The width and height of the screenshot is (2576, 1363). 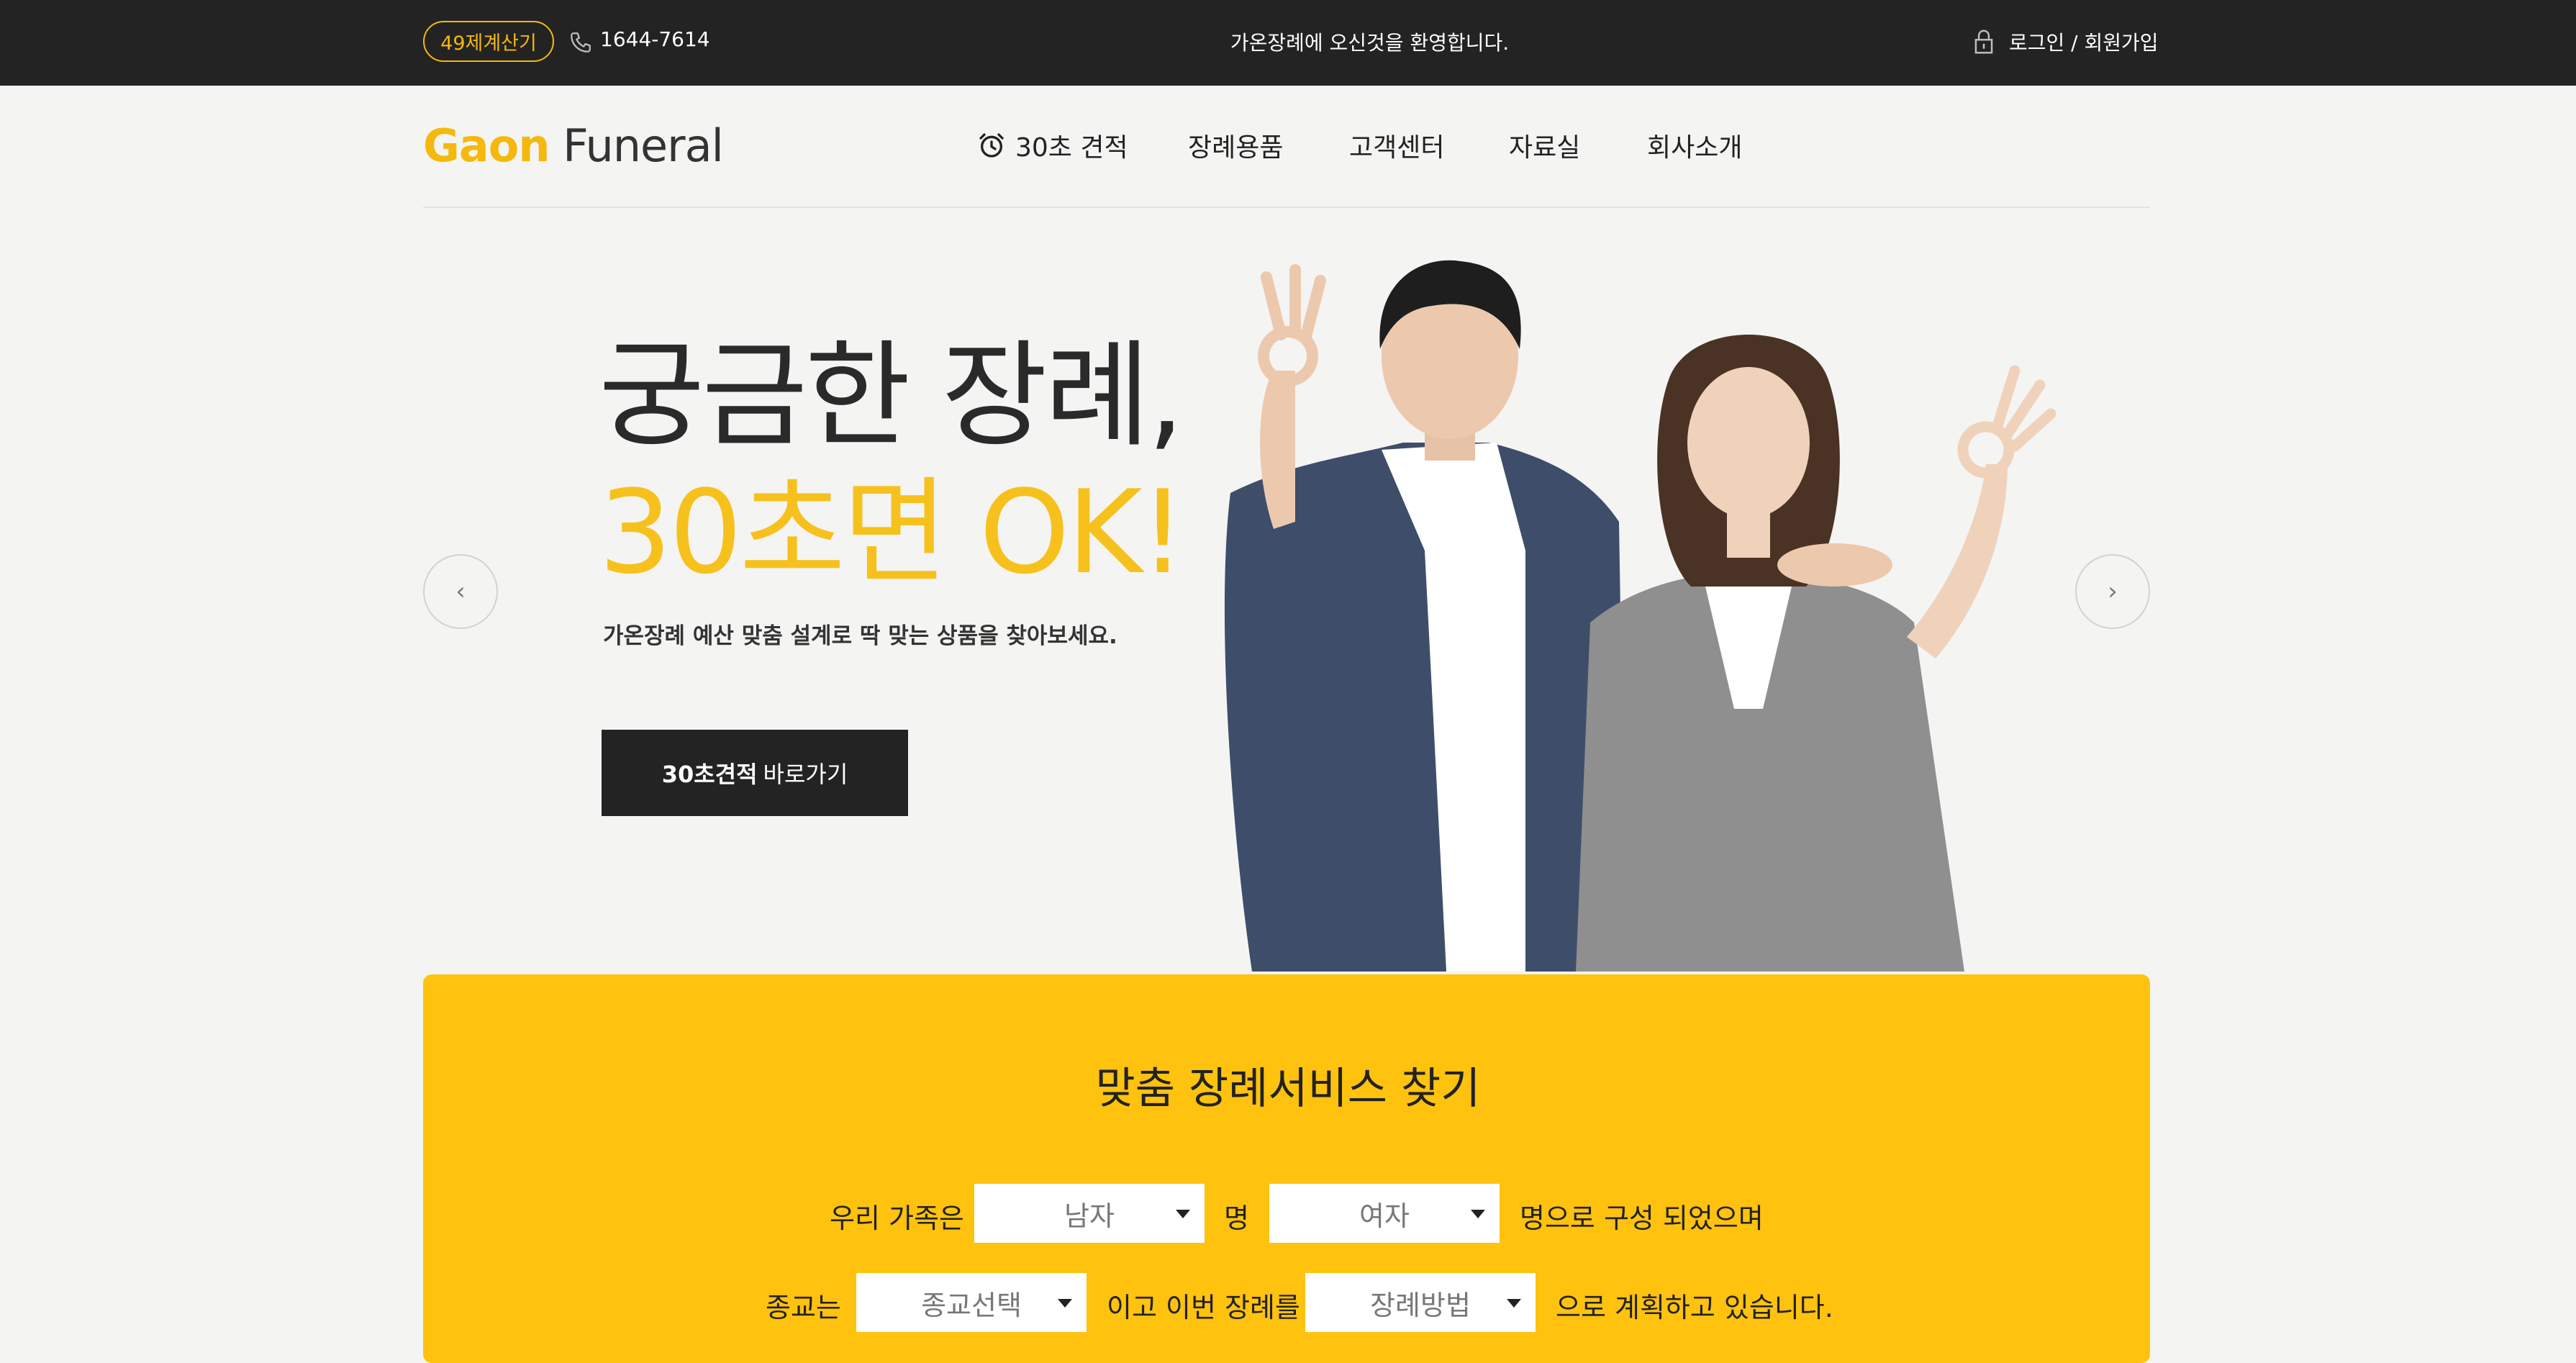 I want to click on chevron-right-icon: ›, so click(x=2113, y=591).